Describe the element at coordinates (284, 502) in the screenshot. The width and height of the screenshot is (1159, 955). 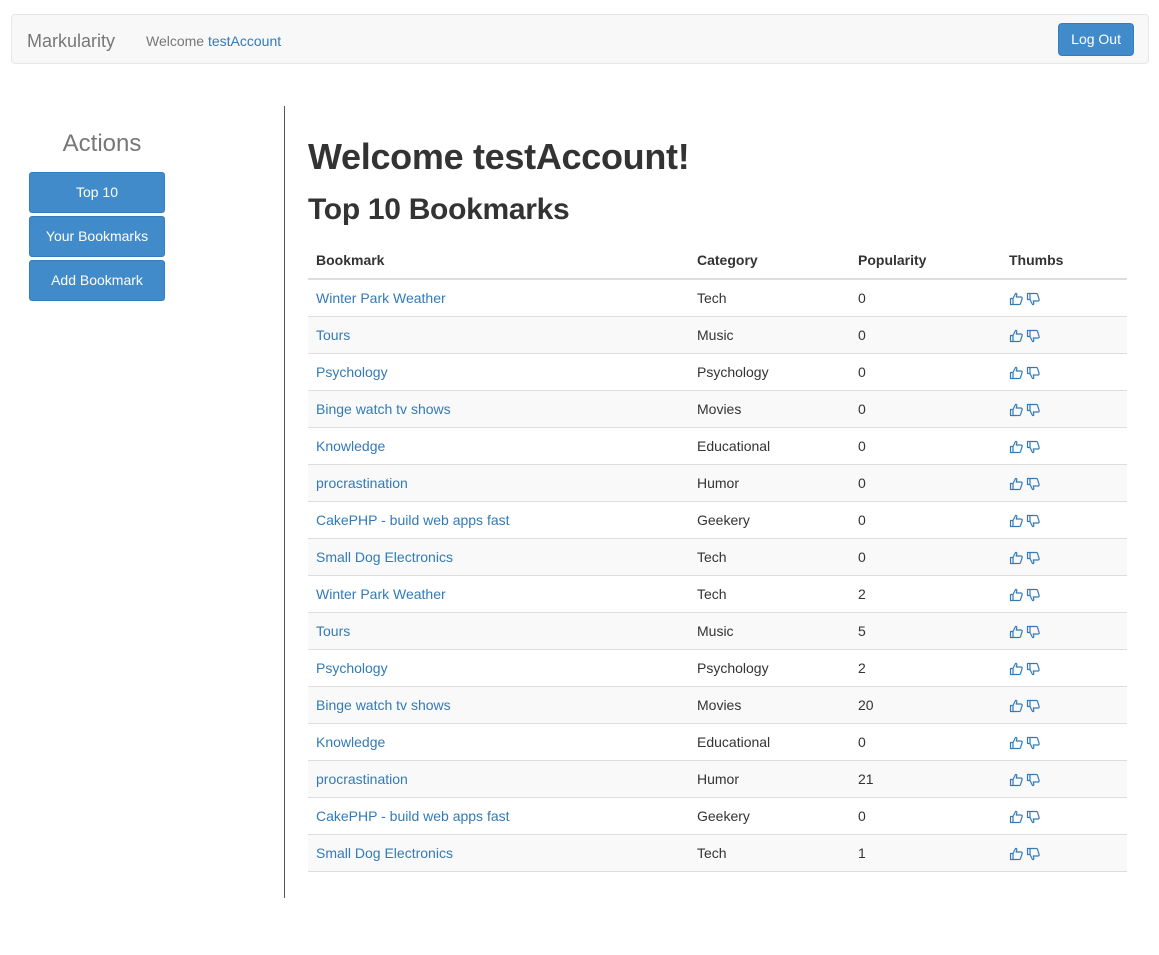
I see `vertical-divider` at that location.